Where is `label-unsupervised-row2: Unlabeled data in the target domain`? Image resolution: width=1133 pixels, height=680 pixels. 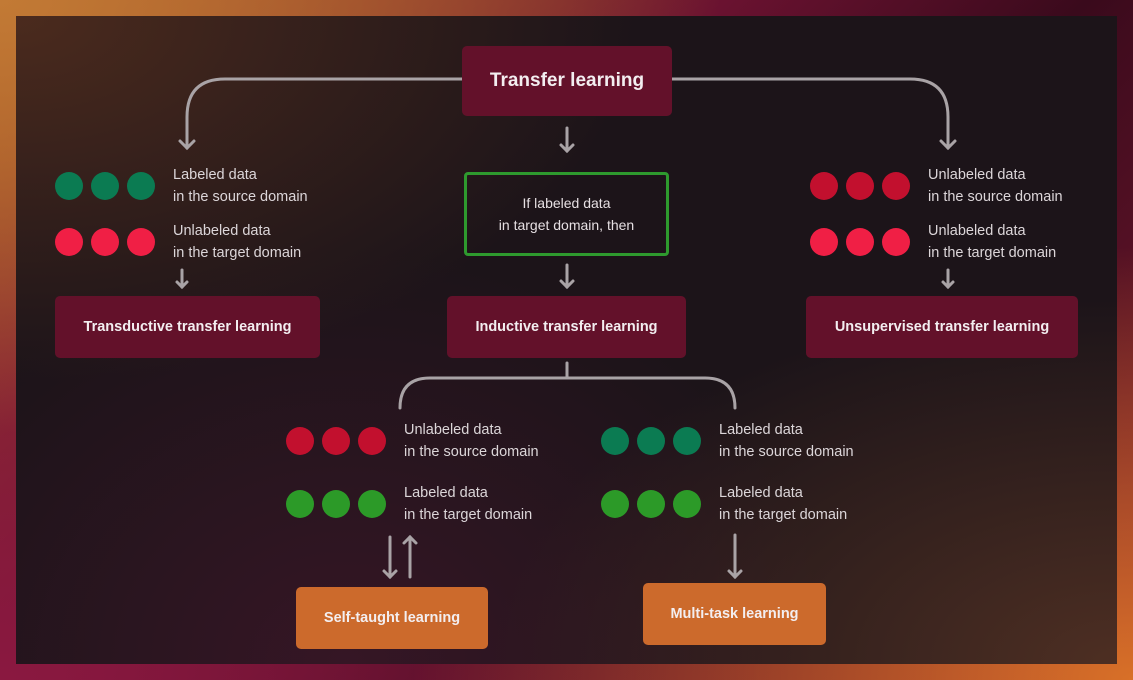 label-unsupervised-row2: Unlabeled data in the target domain is located at coordinates (992, 242).